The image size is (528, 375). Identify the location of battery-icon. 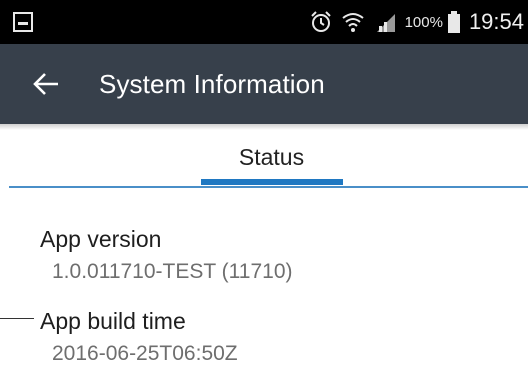
(454, 22).